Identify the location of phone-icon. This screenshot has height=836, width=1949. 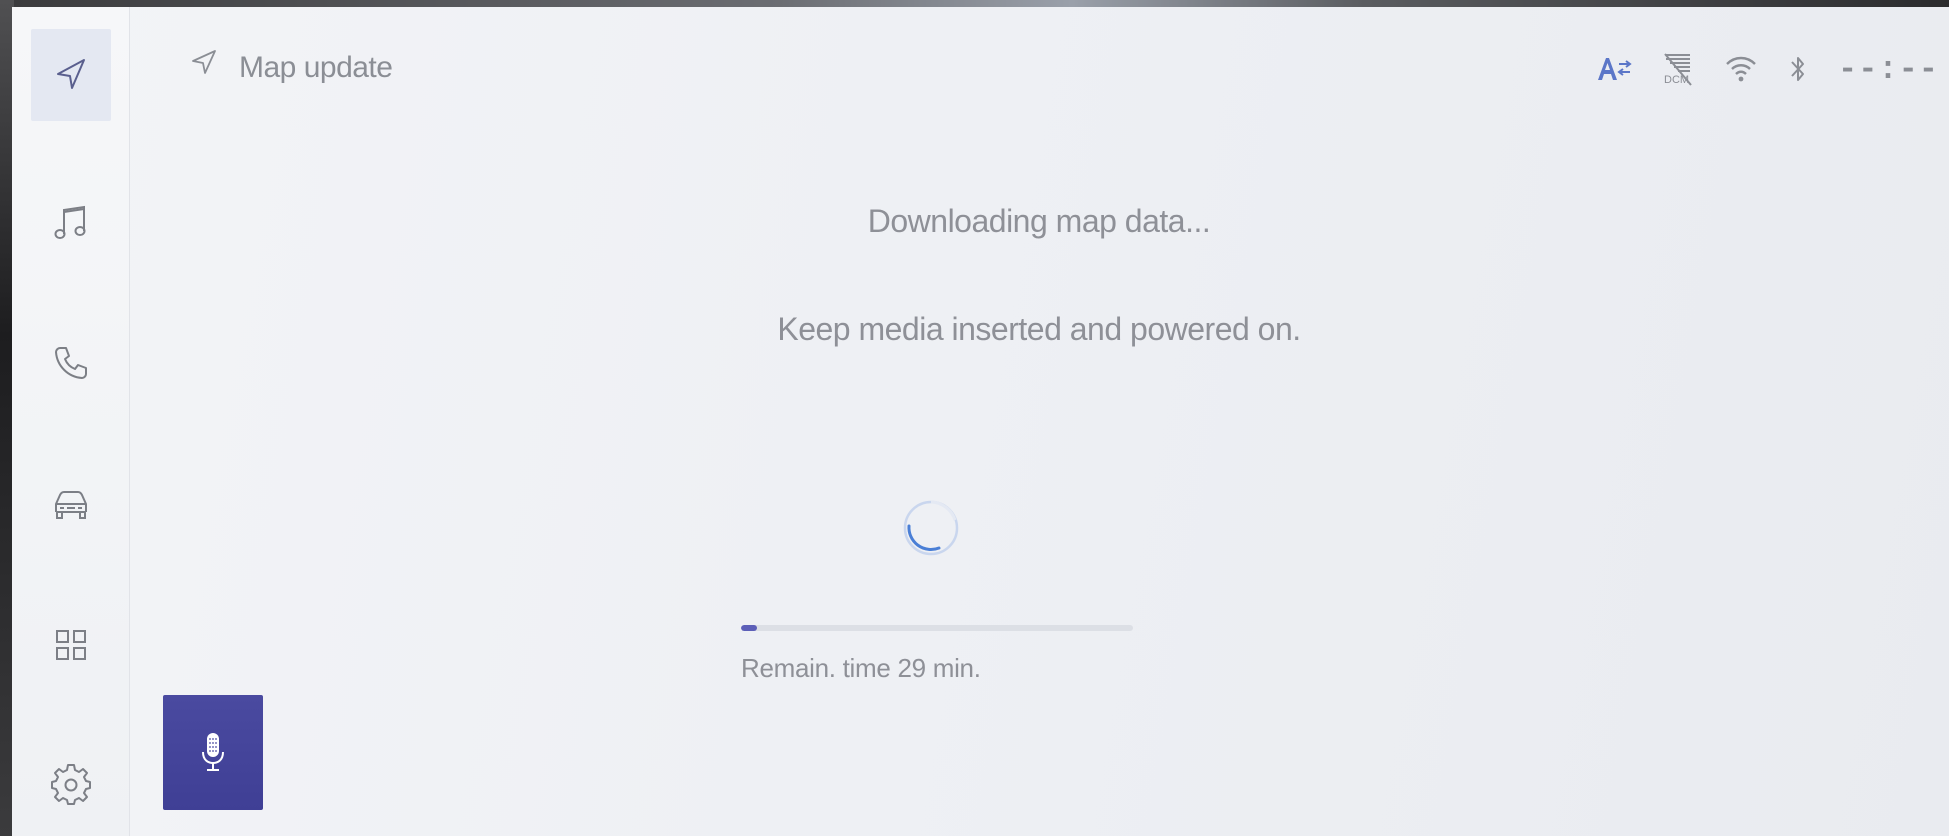
(71, 363).